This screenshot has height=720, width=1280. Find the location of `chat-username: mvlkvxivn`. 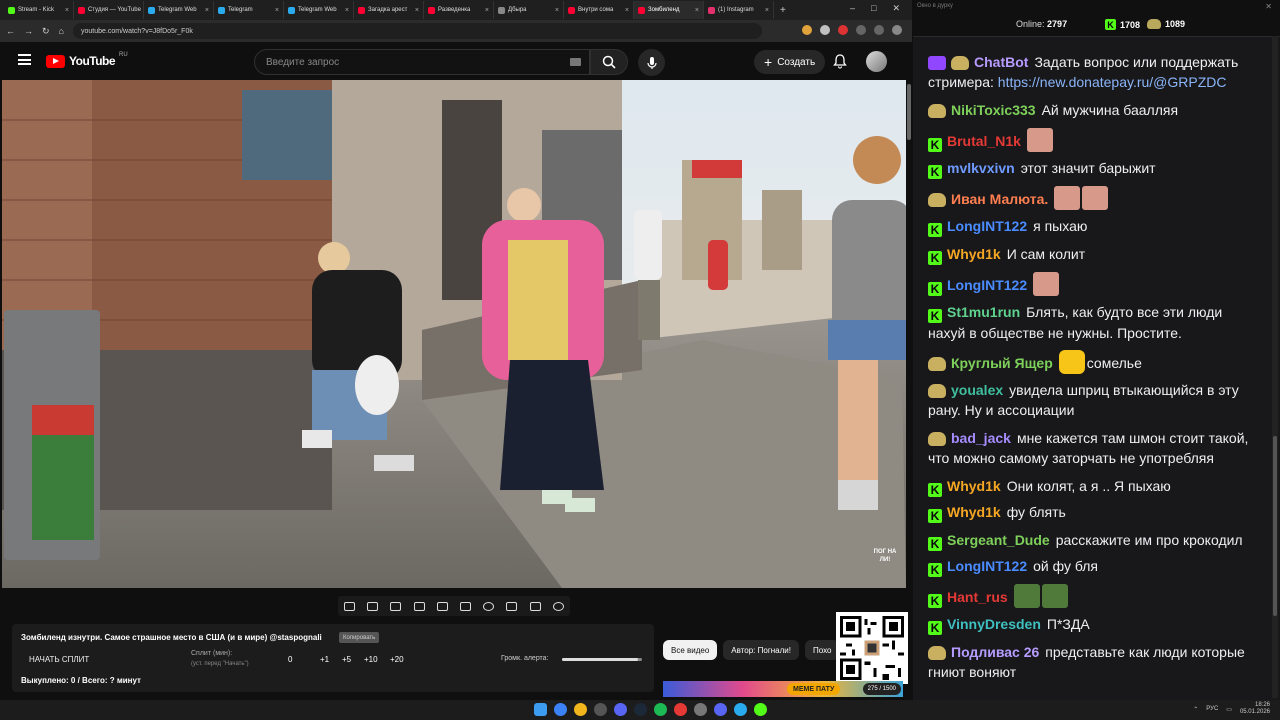

chat-username: mvlkvxivn is located at coordinates (981, 168).